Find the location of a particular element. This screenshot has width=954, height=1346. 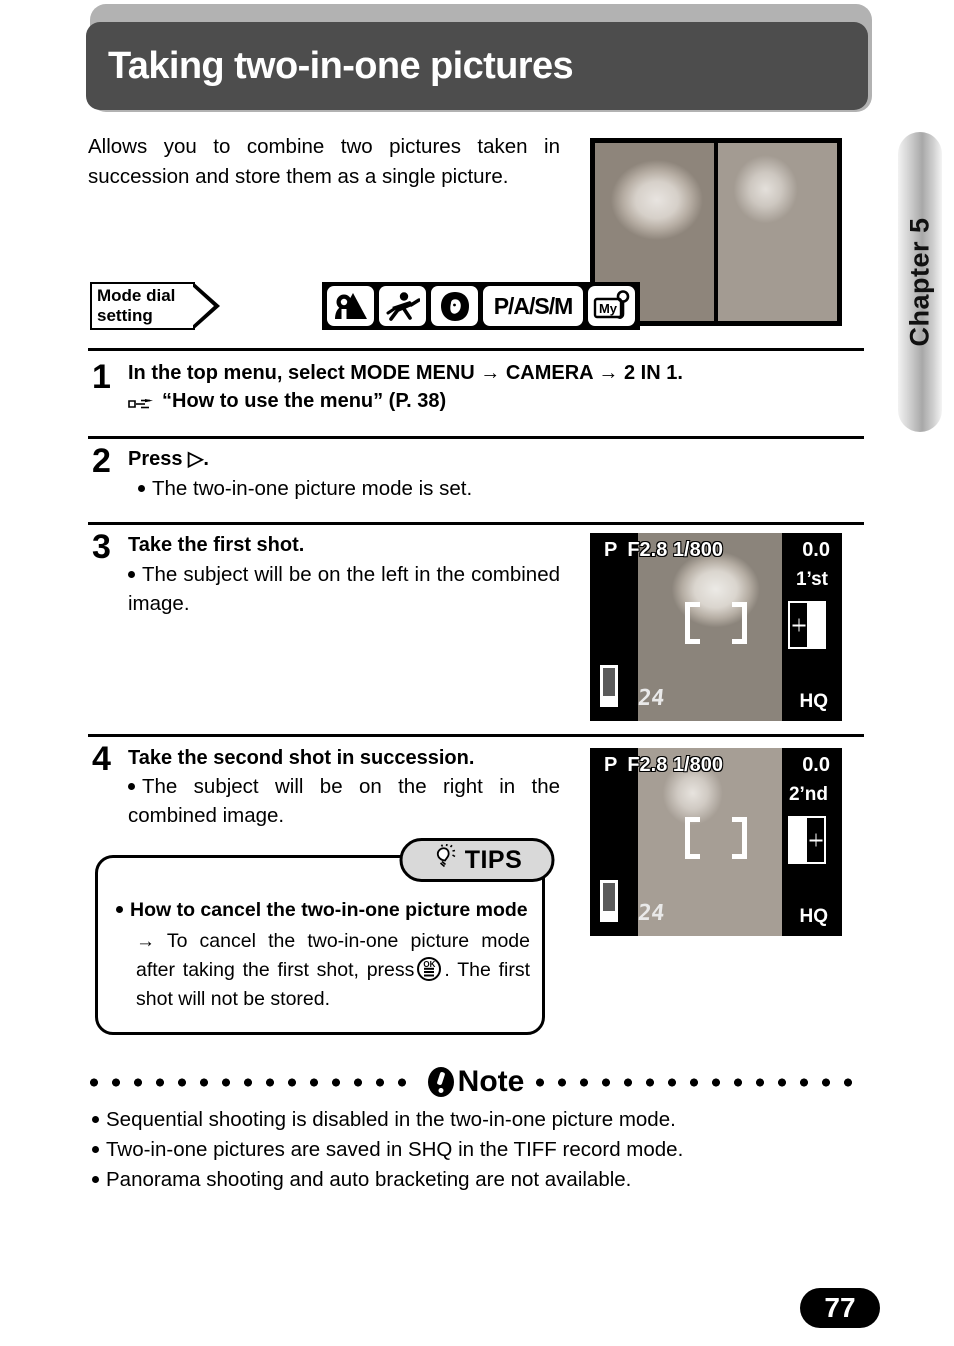

page-title: Taking two-in-one pictures is located at coordinates (341, 65).